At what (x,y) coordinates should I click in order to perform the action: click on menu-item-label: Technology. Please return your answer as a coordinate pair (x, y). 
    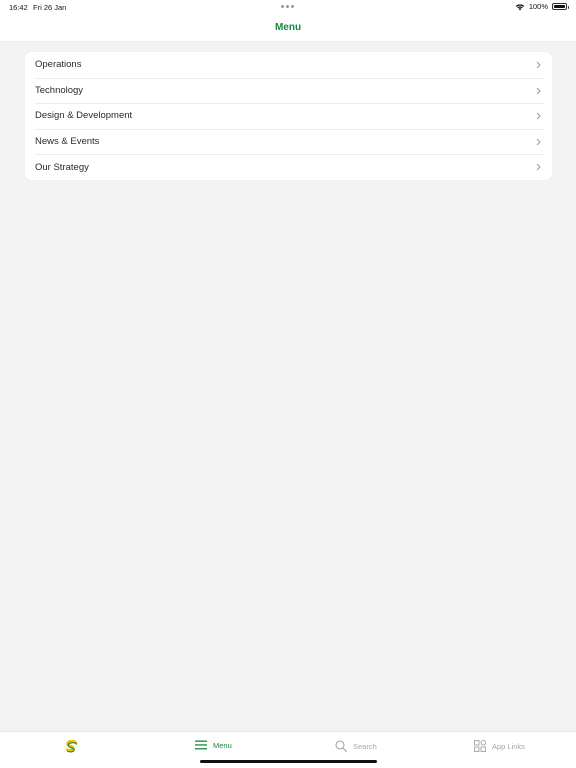
    Looking at the image, I should click on (59, 90).